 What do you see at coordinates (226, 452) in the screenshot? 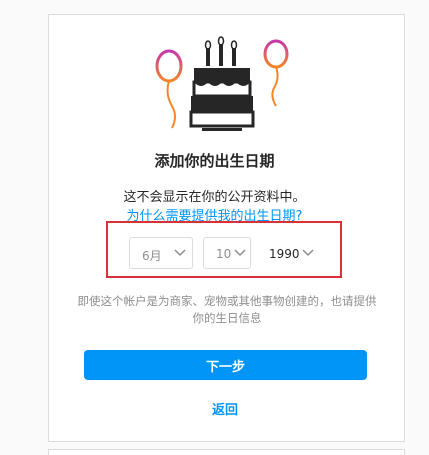
I see `secondary-card-edge` at bounding box center [226, 452].